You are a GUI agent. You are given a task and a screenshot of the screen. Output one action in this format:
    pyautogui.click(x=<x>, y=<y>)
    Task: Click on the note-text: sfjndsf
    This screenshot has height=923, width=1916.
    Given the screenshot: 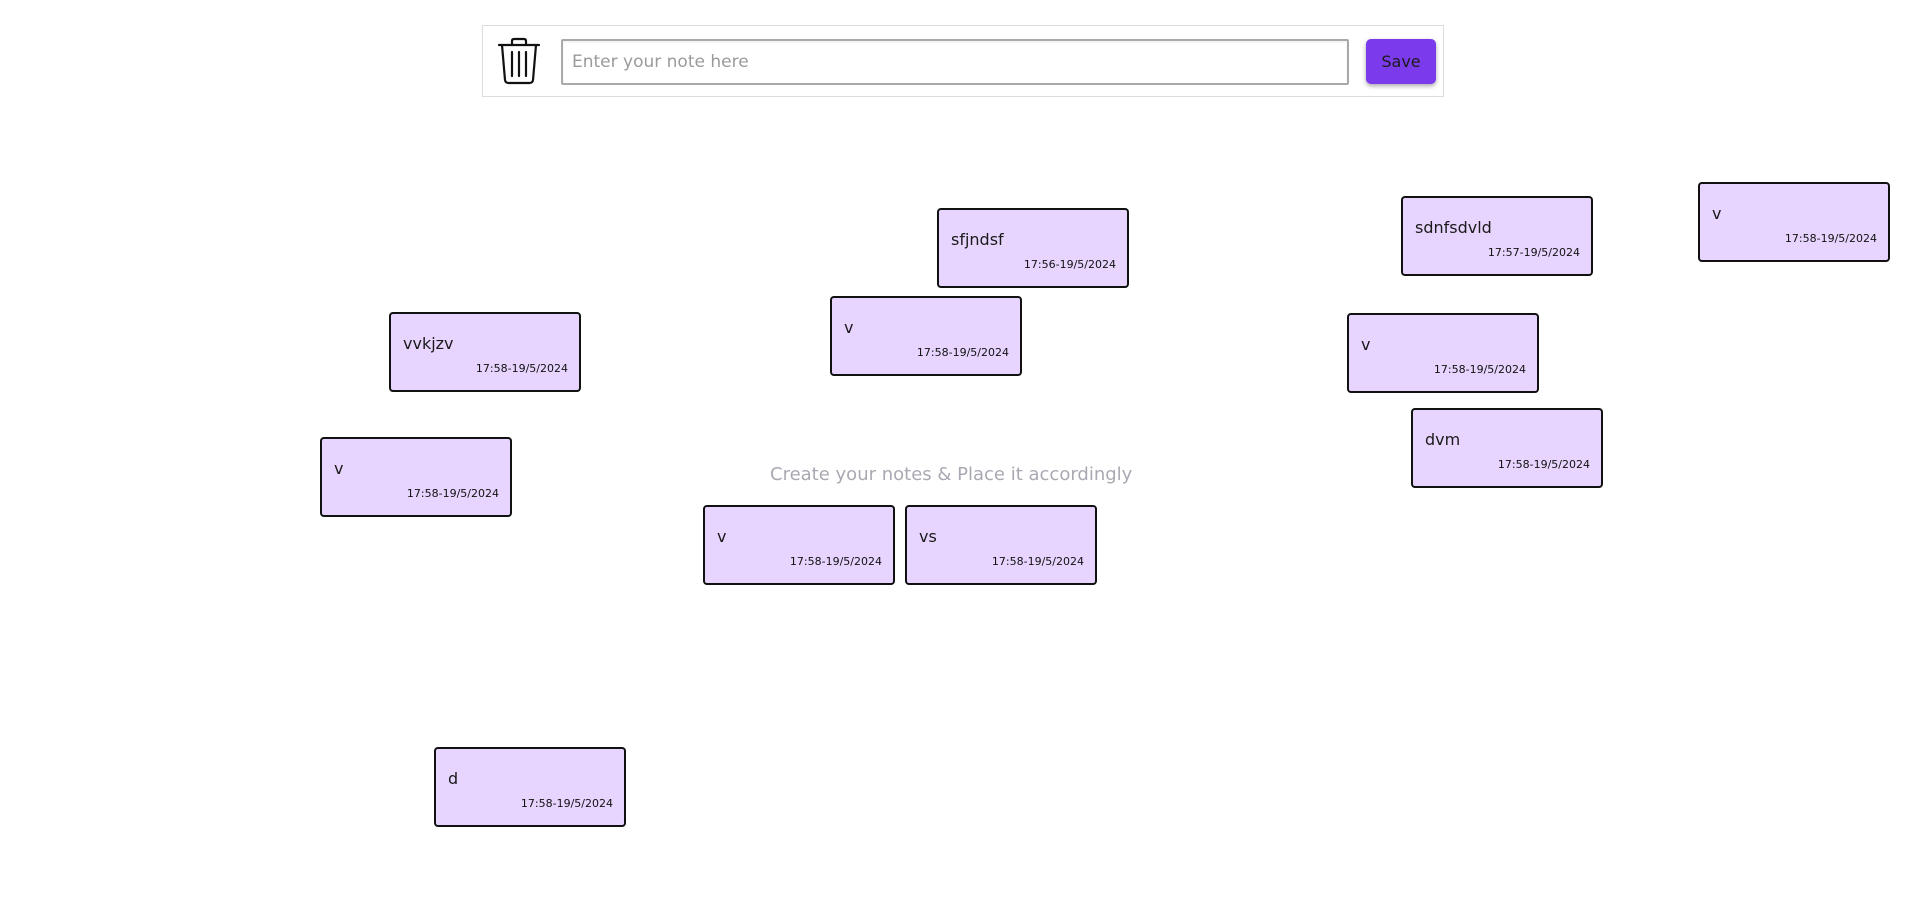 What is the action you would take?
    pyautogui.click(x=977, y=239)
    